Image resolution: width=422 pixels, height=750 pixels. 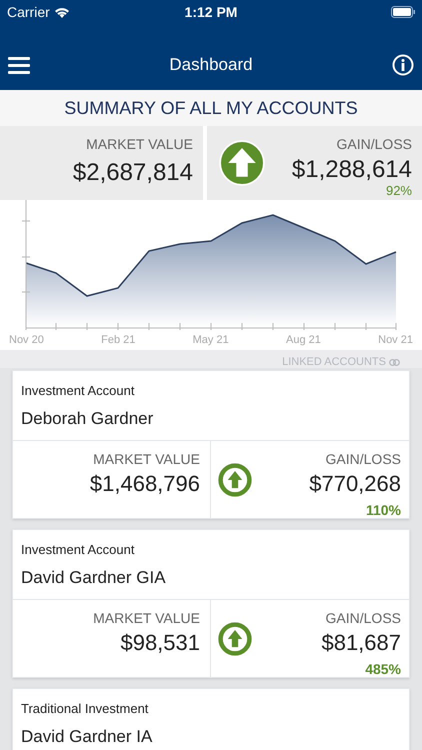 What do you see at coordinates (211, 719) in the screenshot?
I see `account-card: Traditional Investment David Gardner IA` at bounding box center [211, 719].